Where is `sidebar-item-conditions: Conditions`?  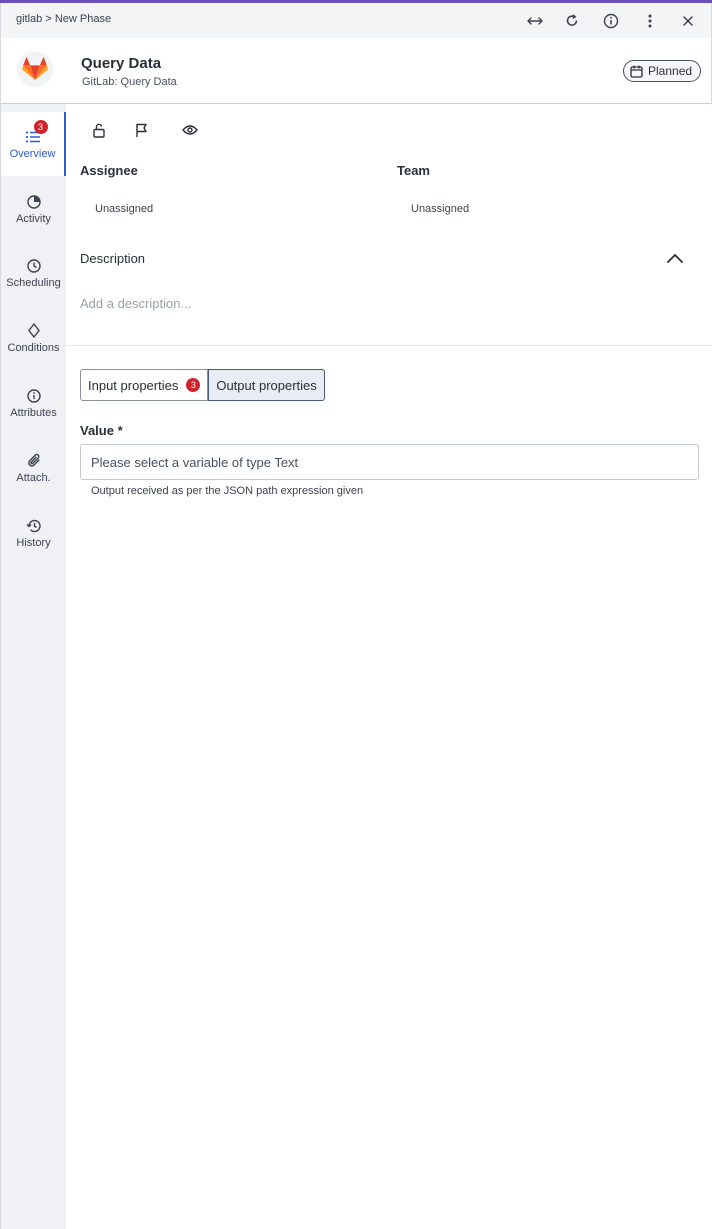 sidebar-item-conditions: Conditions is located at coordinates (33, 338).